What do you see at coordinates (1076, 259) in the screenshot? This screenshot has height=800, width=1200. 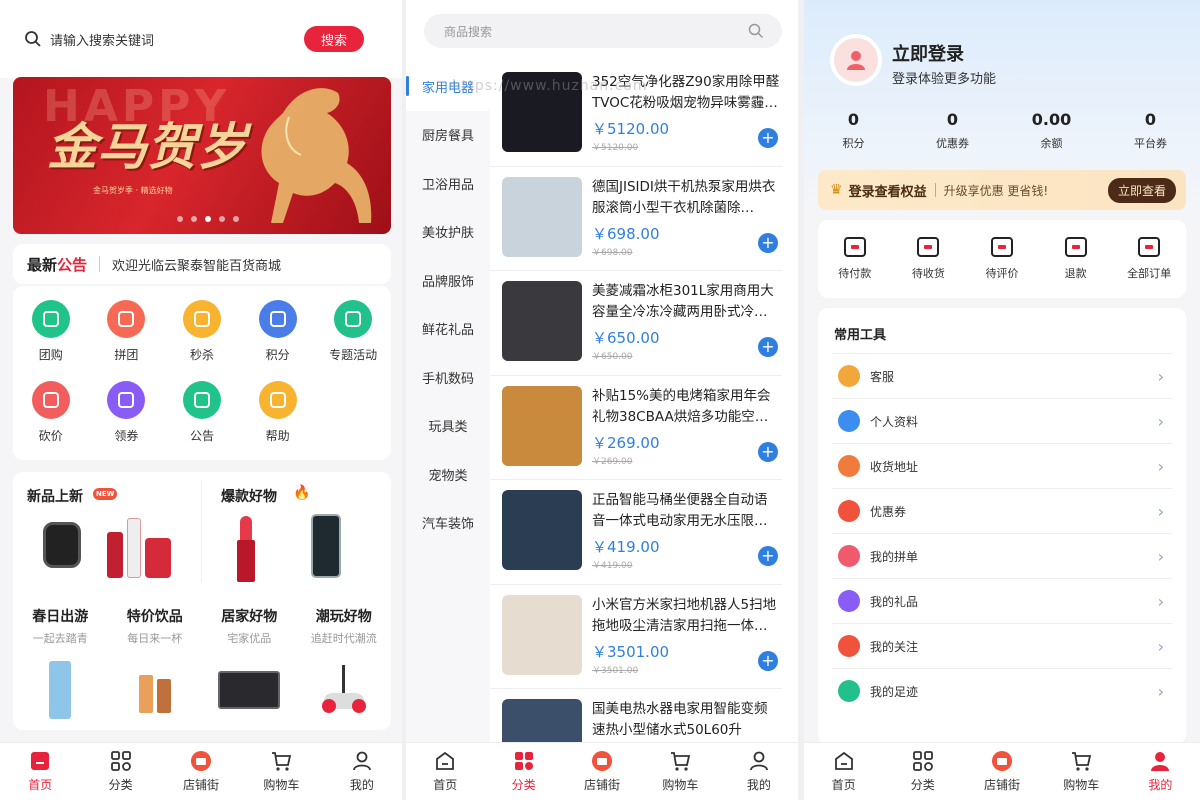 I see `order-refund: 退款` at bounding box center [1076, 259].